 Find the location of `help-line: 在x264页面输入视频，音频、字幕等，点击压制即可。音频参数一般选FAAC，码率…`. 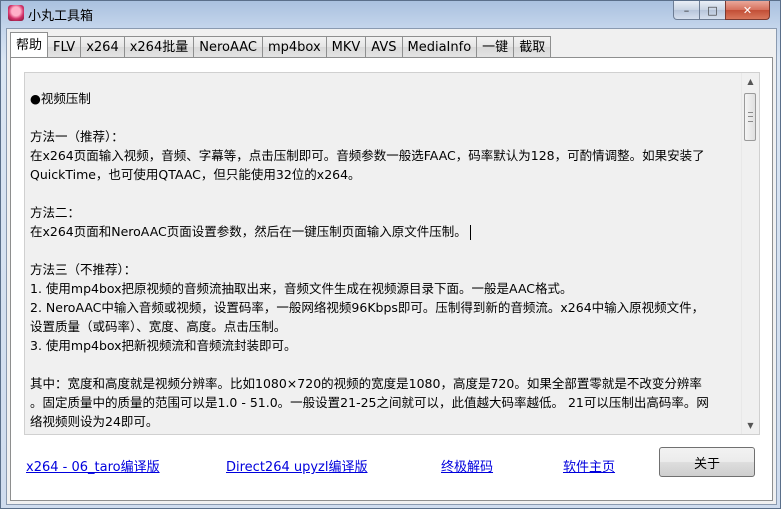

help-line: 在x264页面输入视频，音频、字幕等，点击压制即可。音频参数一般选FAAC，码率… is located at coordinates (367, 155).